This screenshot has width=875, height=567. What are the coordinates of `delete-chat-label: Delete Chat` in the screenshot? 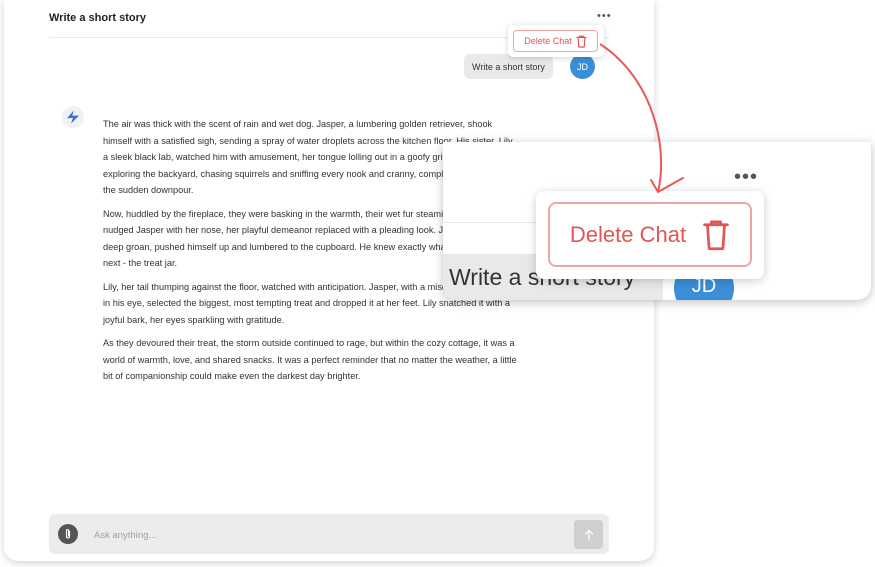 It's located at (548, 41).